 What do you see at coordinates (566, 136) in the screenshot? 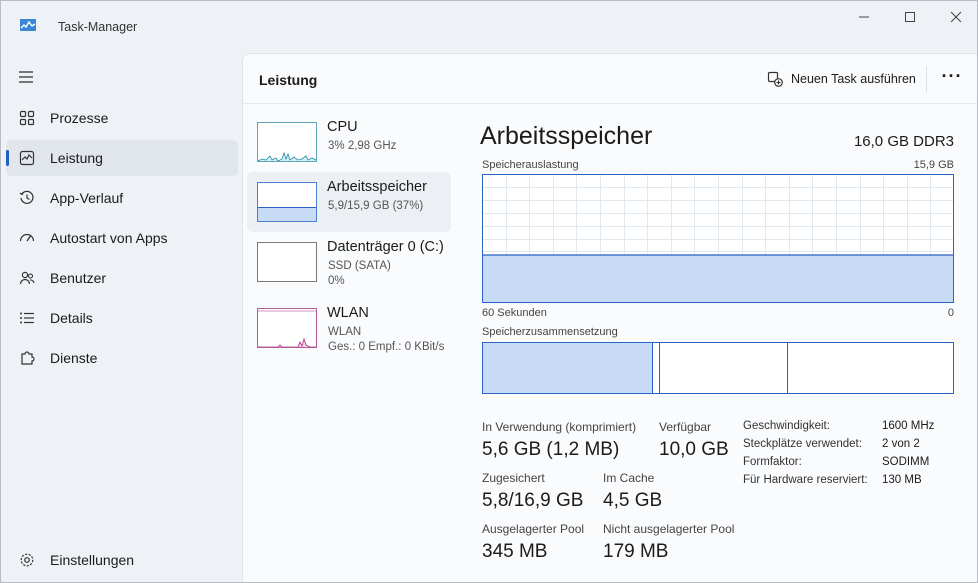
I see `detail-title: Arbeitsspeicher` at bounding box center [566, 136].